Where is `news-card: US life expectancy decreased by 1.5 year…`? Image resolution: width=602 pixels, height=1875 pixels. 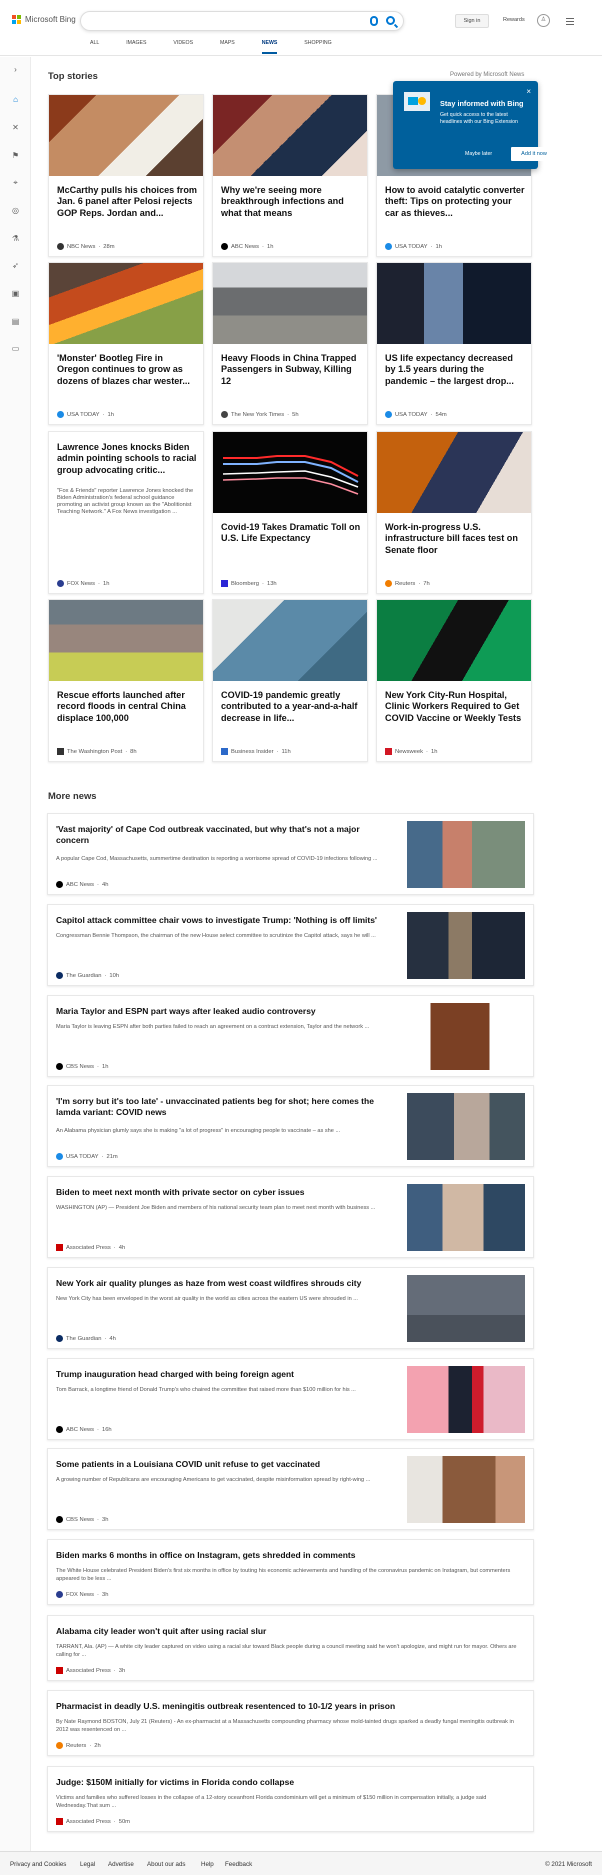 news-card: US life expectancy decreased by 1.5 year… is located at coordinates (454, 343).